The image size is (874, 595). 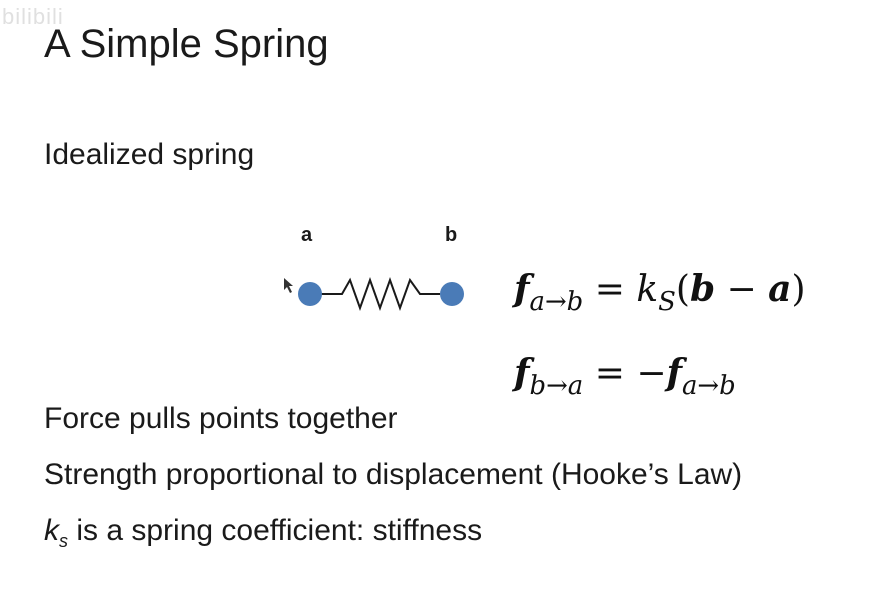 I want to click on bullet-stiffness: ks is a spring coefficient: stiffness, so click(x=263, y=533).